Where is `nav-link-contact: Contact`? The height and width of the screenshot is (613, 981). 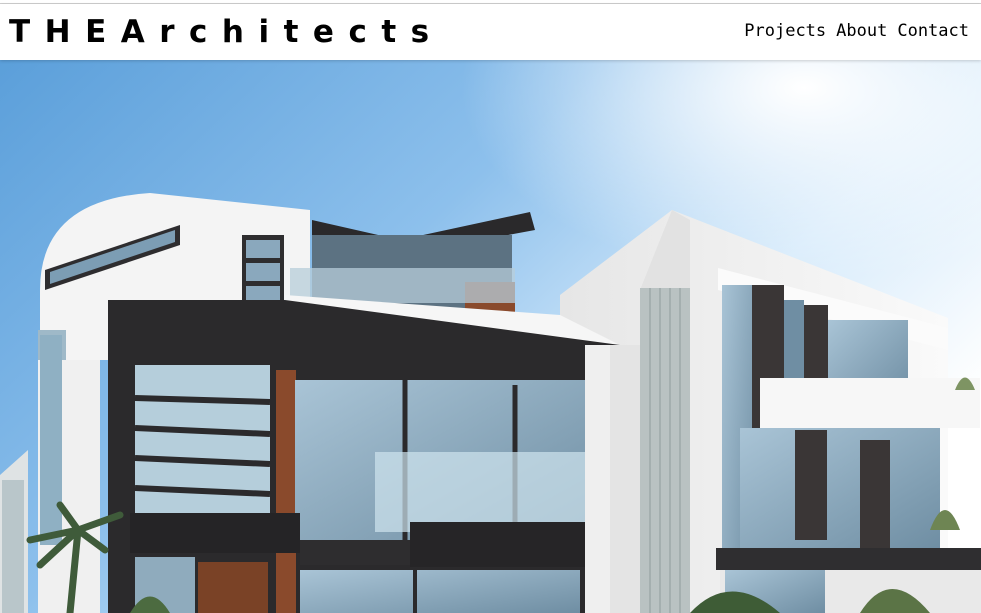 nav-link-contact: Contact is located at coordinates (933, 31).